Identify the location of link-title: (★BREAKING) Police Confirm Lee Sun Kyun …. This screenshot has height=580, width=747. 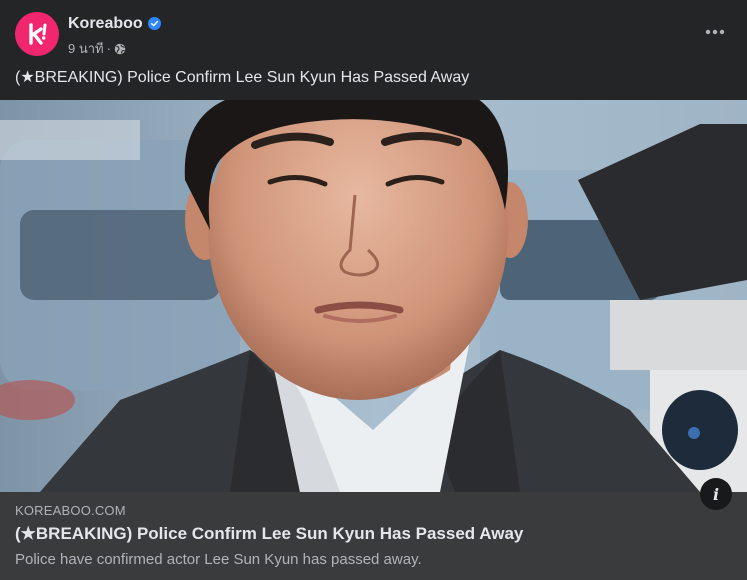
(269, 534).